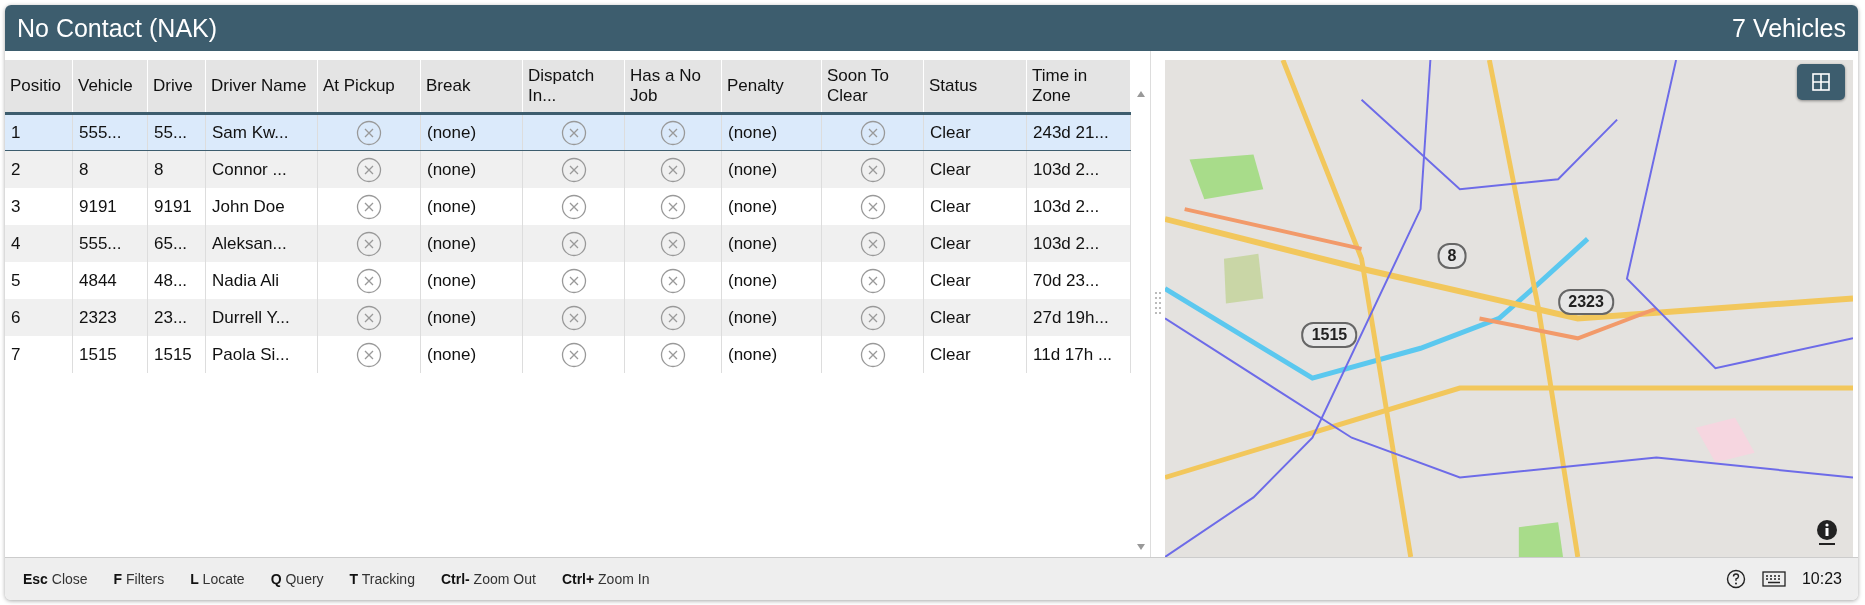  I want to click on layout-button, so click(1821, 82).